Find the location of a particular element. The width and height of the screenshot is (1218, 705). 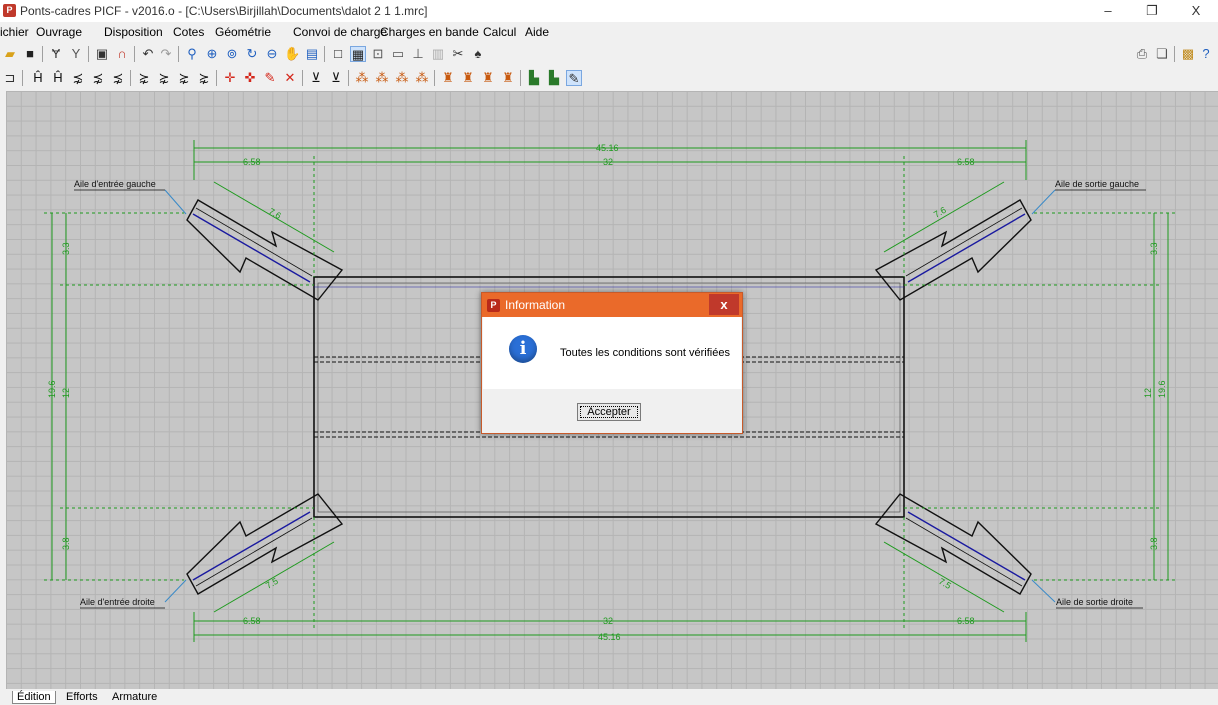

undo-icon: ↶ is located at coordinates (148, 54).